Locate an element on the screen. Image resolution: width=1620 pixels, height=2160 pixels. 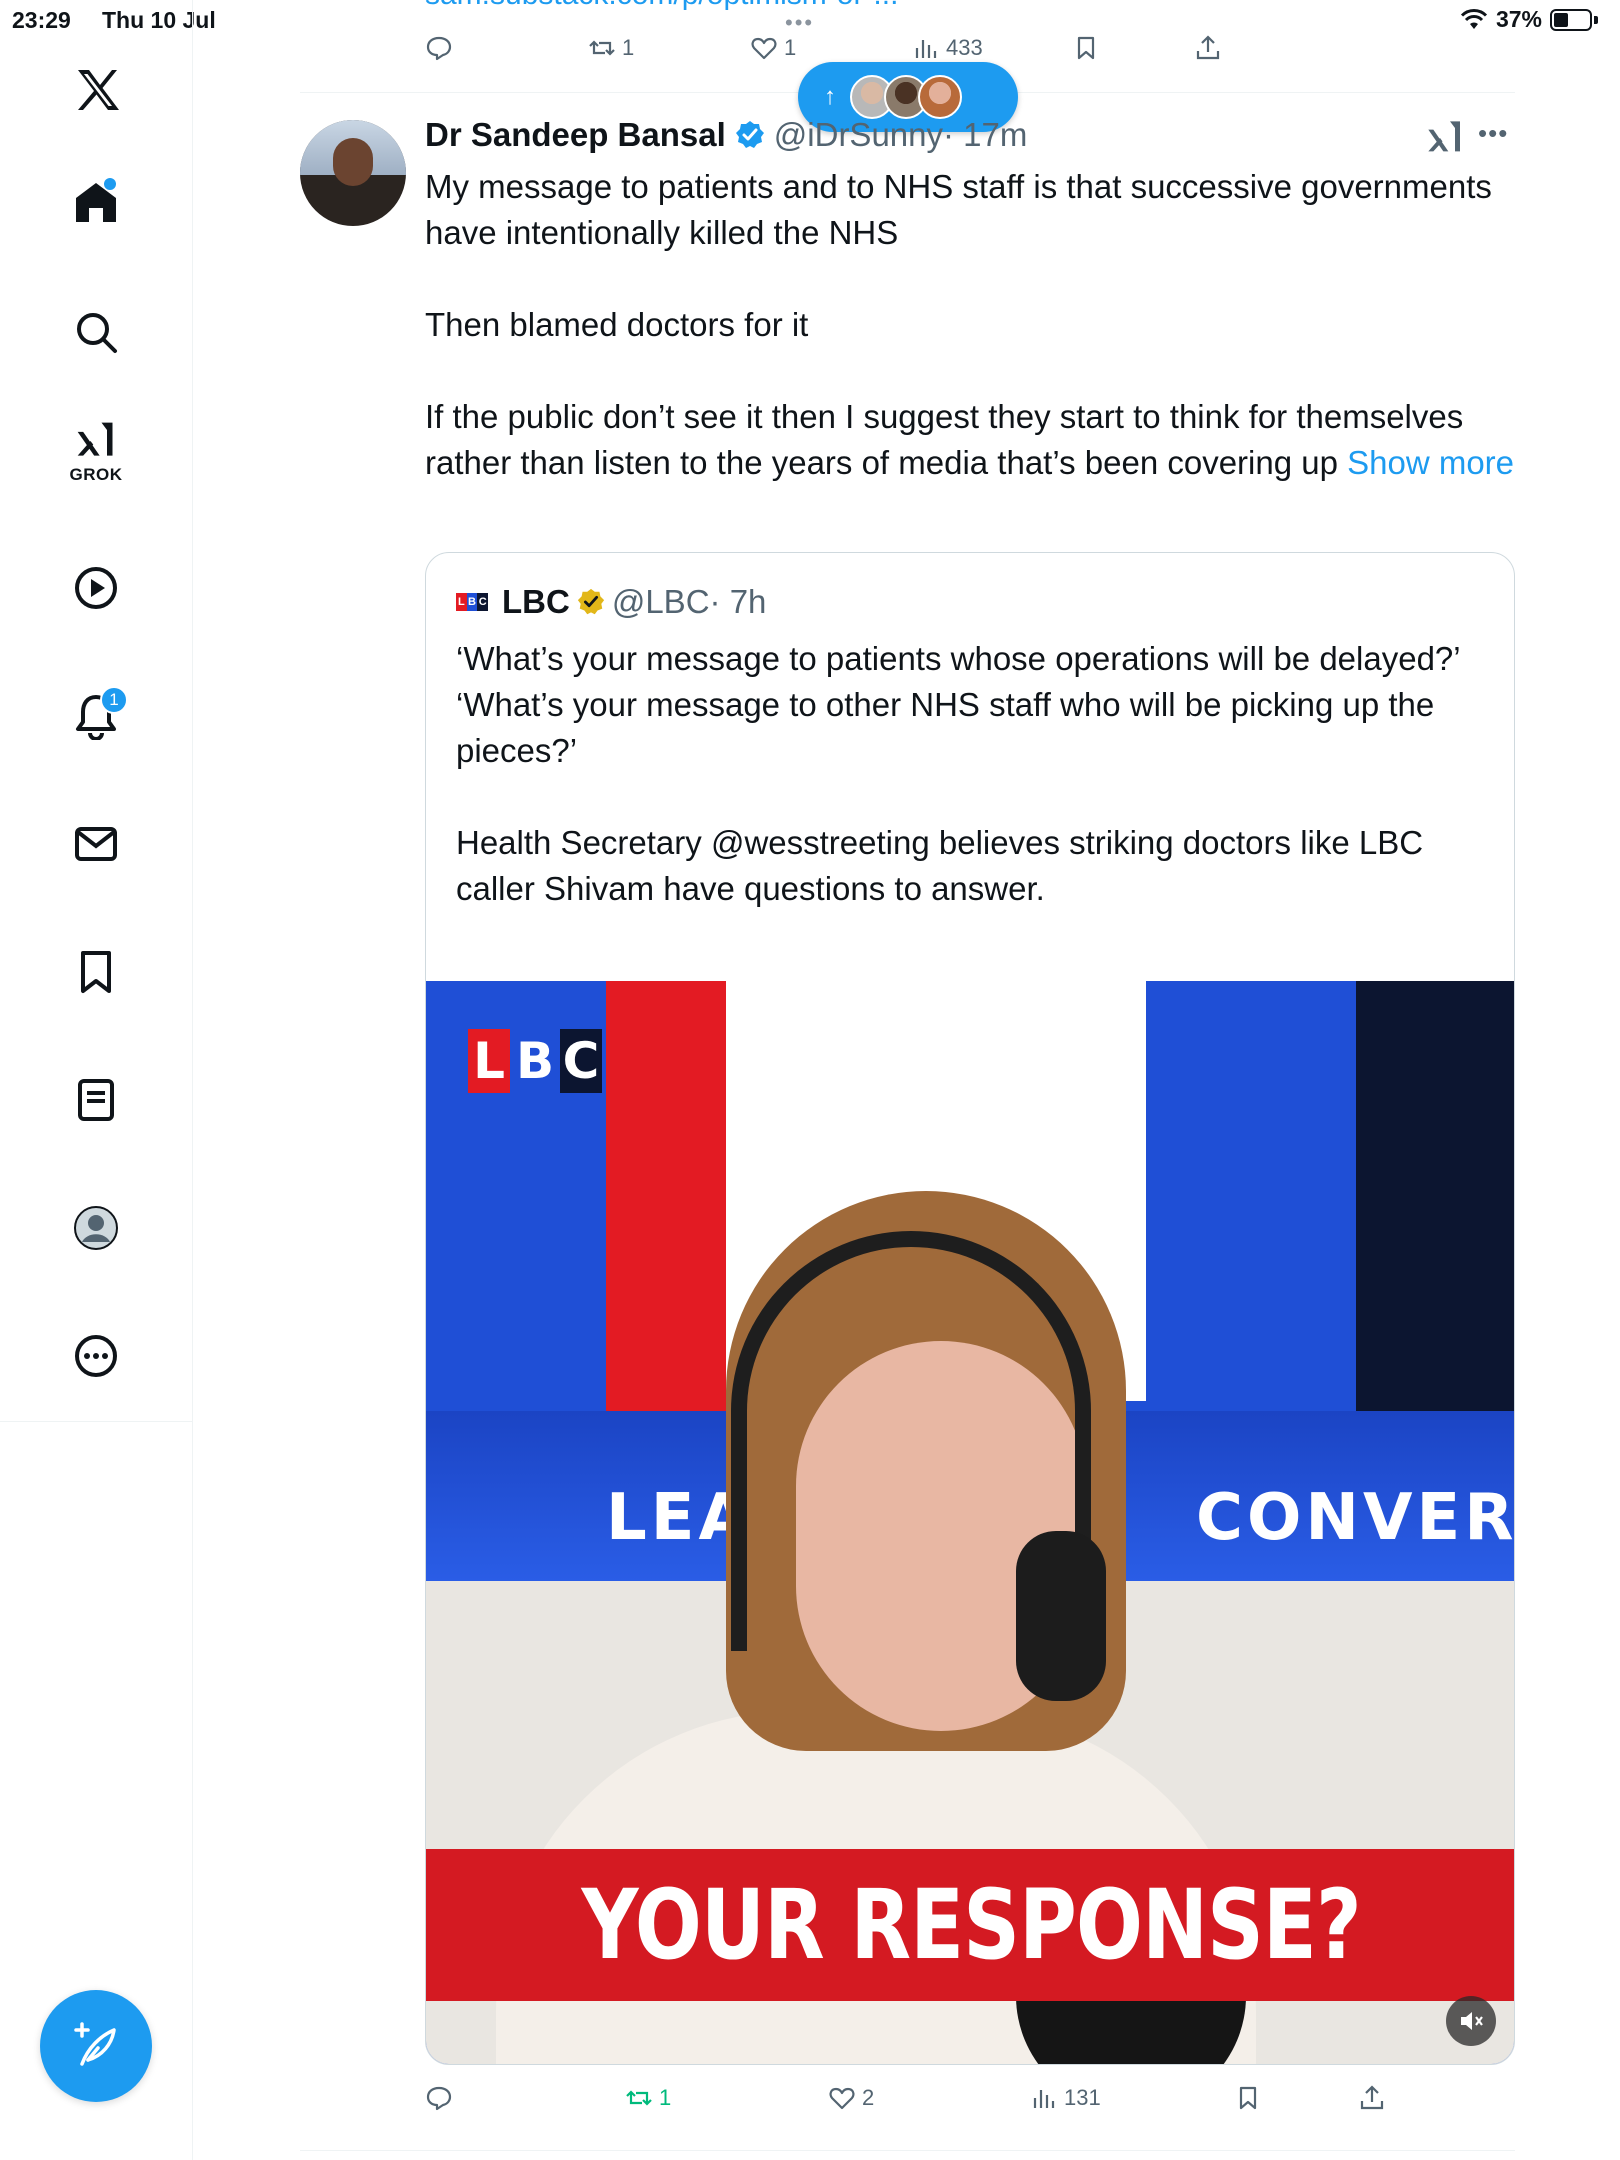
video-lbc-logo: L B C is located at coordinates (535, 1061).